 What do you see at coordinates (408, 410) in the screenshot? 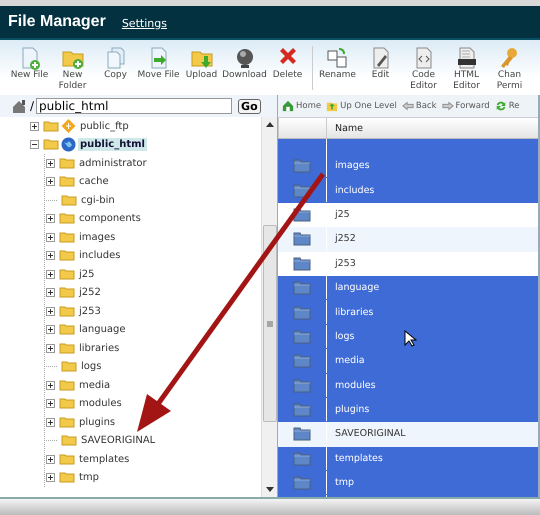
I see `file-row: plugins` at bounding box center [408, 410].